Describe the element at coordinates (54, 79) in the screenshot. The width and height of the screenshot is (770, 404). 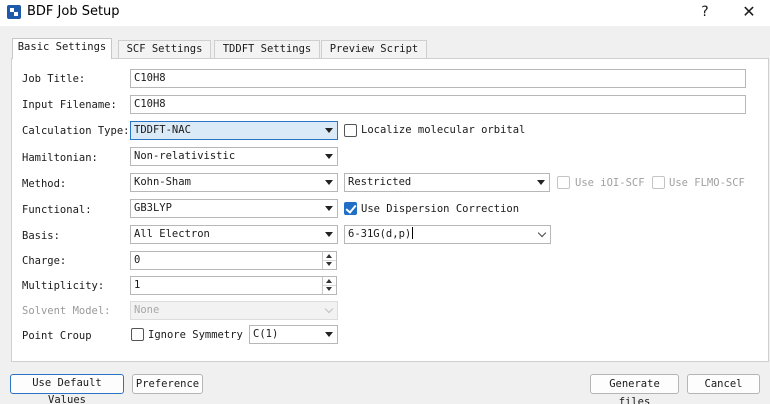
I see `job-title-label: Job Title:` at that location.